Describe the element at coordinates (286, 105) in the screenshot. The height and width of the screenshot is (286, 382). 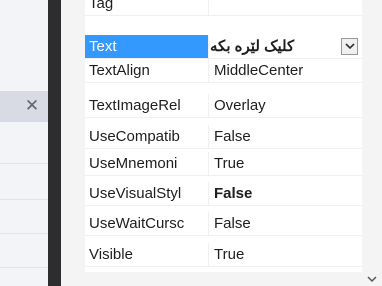
I see `property-value: Overlay` at that location.